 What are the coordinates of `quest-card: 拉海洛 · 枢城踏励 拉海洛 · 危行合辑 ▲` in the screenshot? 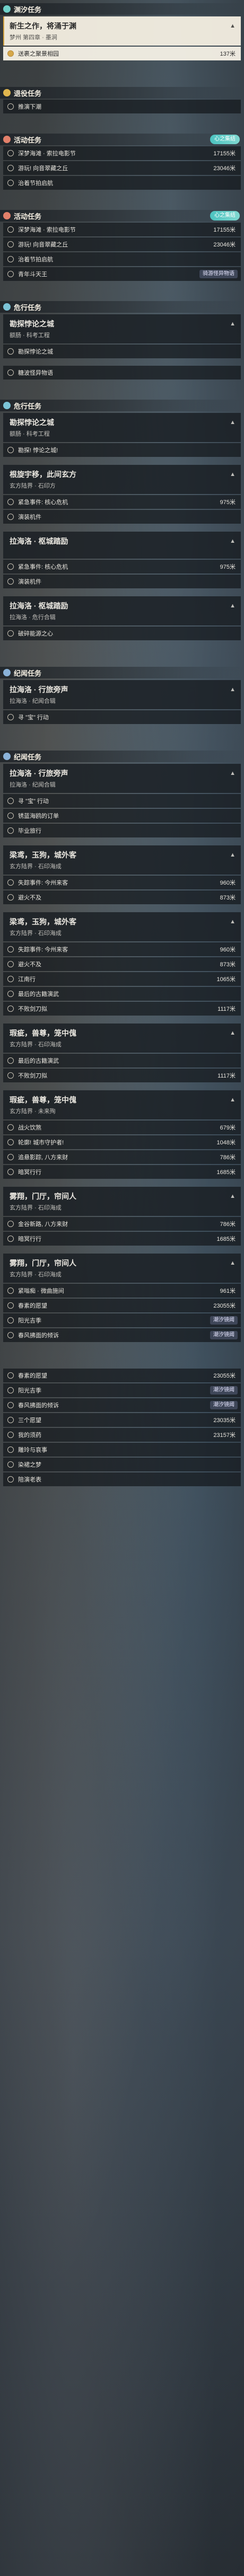 It's located at (122, 610).